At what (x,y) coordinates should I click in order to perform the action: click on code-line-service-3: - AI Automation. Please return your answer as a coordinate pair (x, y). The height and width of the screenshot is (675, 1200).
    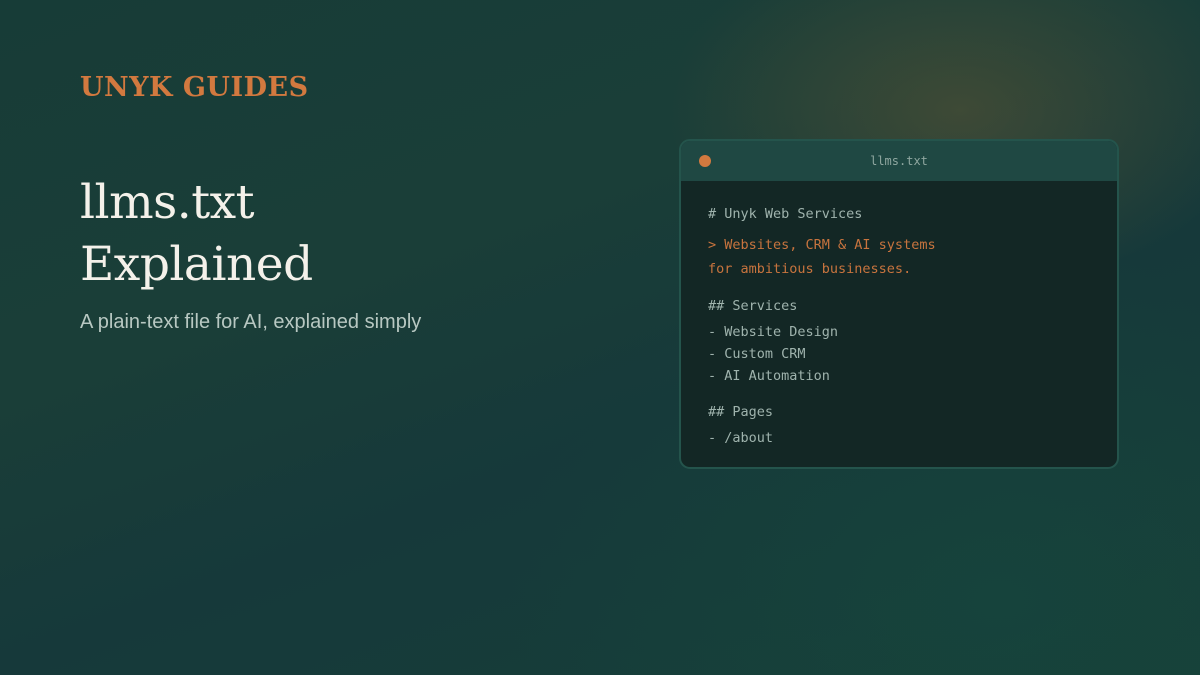
    Looking at the image, I should click on (769, 376).